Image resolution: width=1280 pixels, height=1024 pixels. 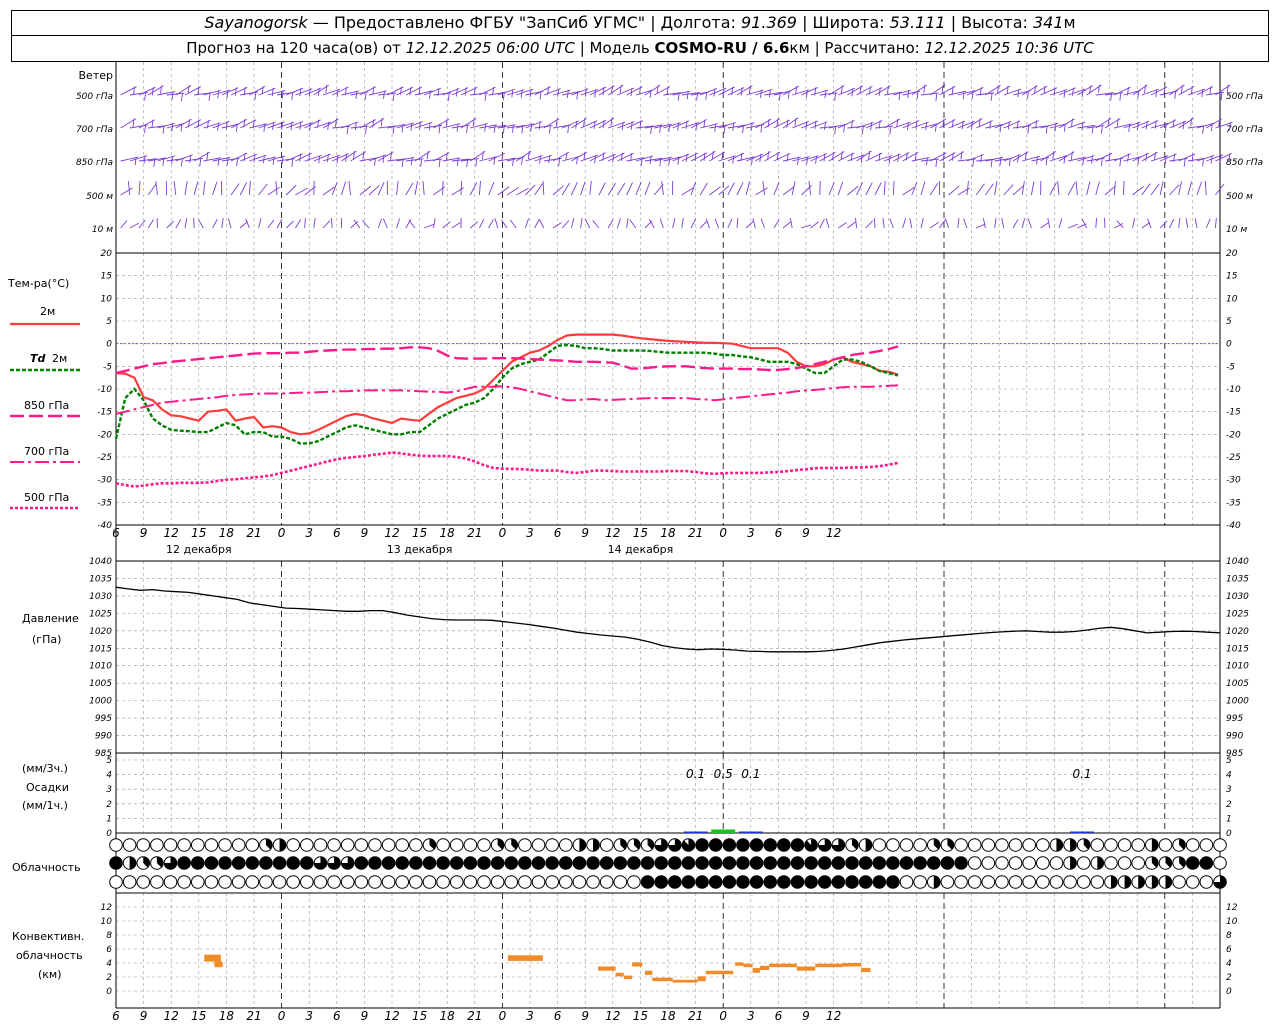 I want to click on precip-panel: 5 5 4 4 3 3 2 2 1 1 0 0 0.1 0.5 0.1 0.1, so click(x=669, y=797).